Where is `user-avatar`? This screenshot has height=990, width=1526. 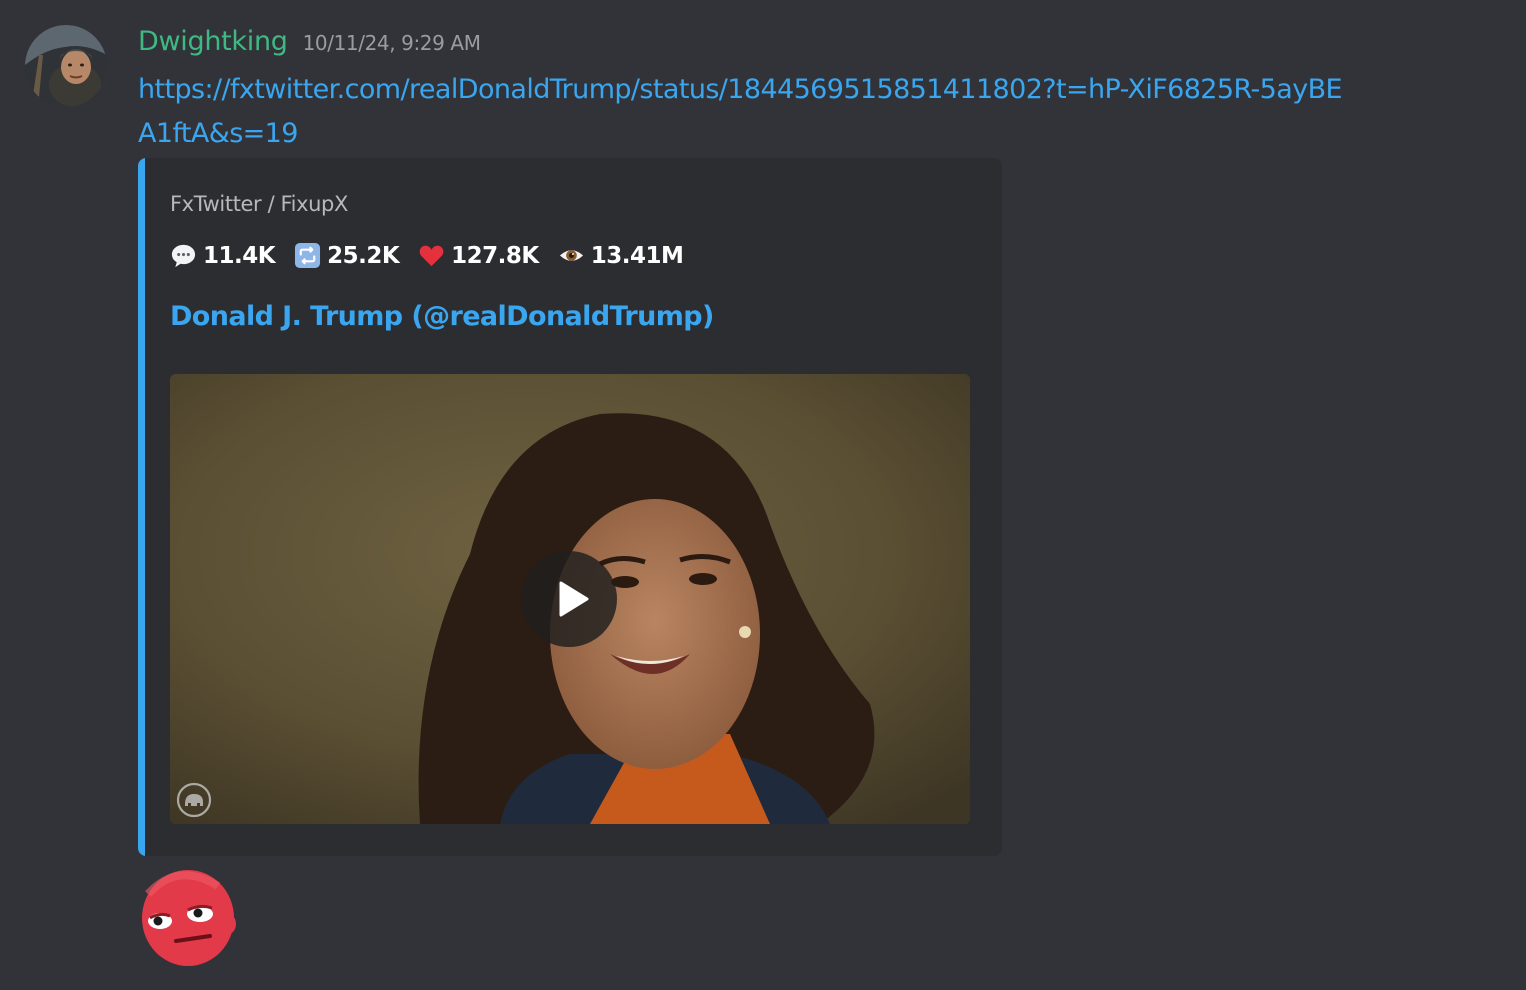
user-avatar is located at coordinates (66, 66).